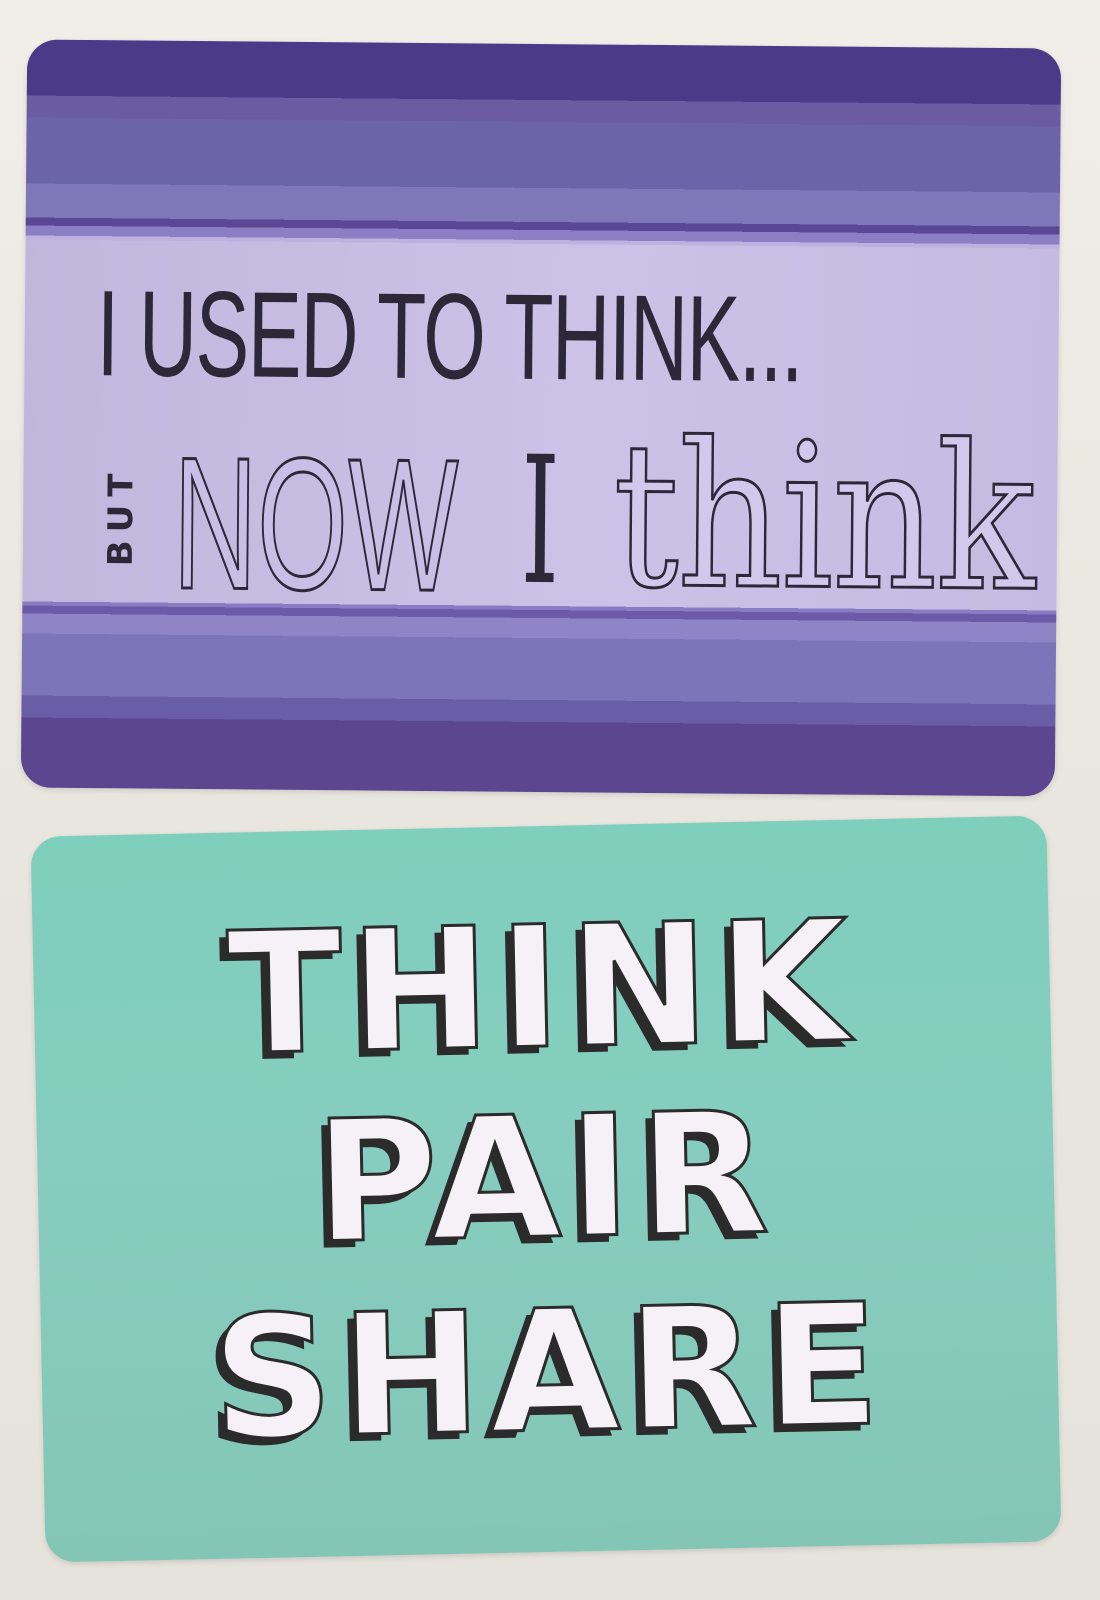 The height and width of the screenshot is (1600, 1100). Describe the element at coordinates (549, 1371) in the screenshot. I see `share-word: SHARE` at that location.